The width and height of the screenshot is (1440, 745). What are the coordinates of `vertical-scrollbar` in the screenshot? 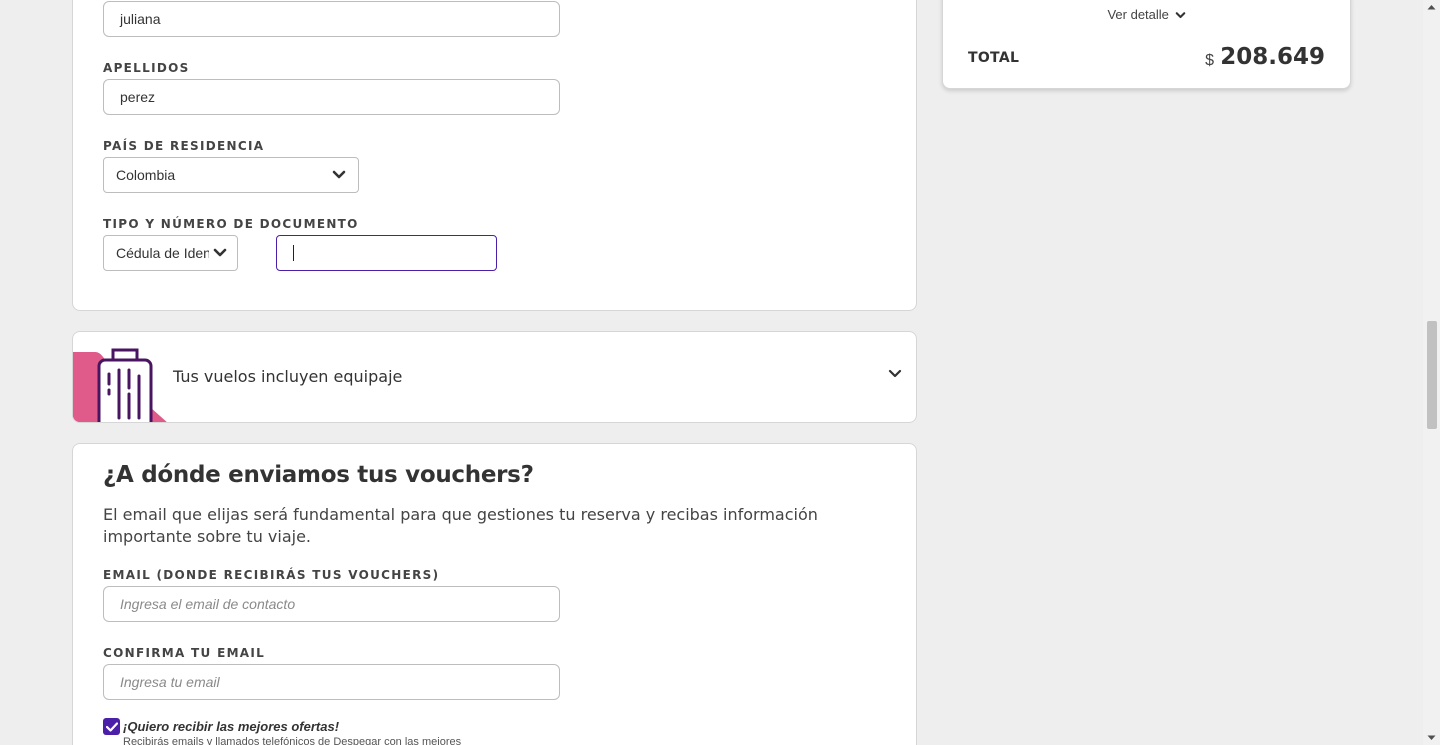 It's located at (1431, 372).